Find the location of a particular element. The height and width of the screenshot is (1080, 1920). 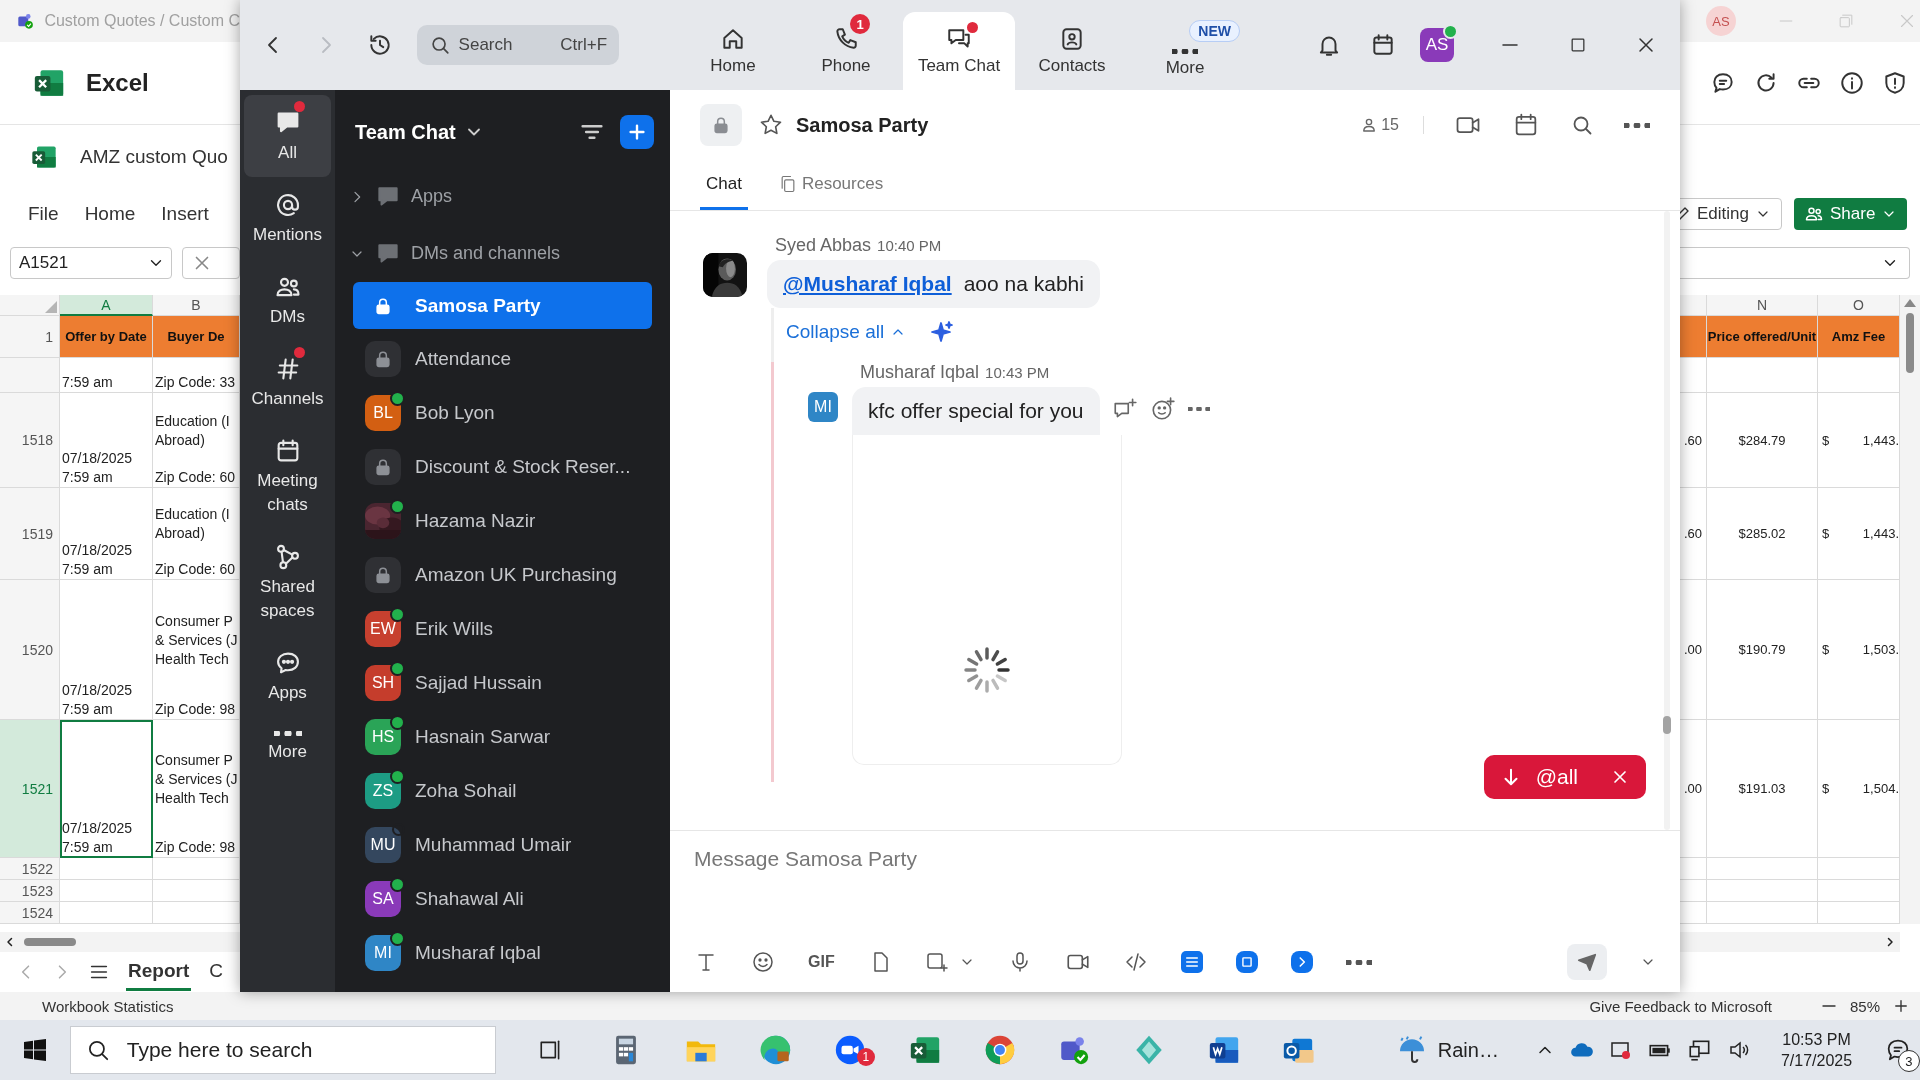

column-header: A is located at coordinates (106, 305).